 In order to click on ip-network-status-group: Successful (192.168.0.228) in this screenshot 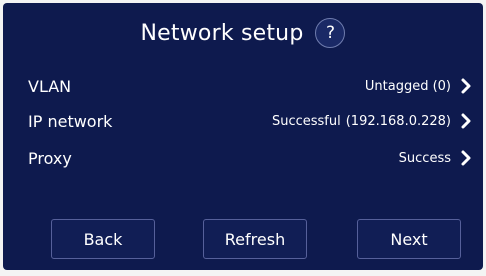, I will do `click(373, 121)`.